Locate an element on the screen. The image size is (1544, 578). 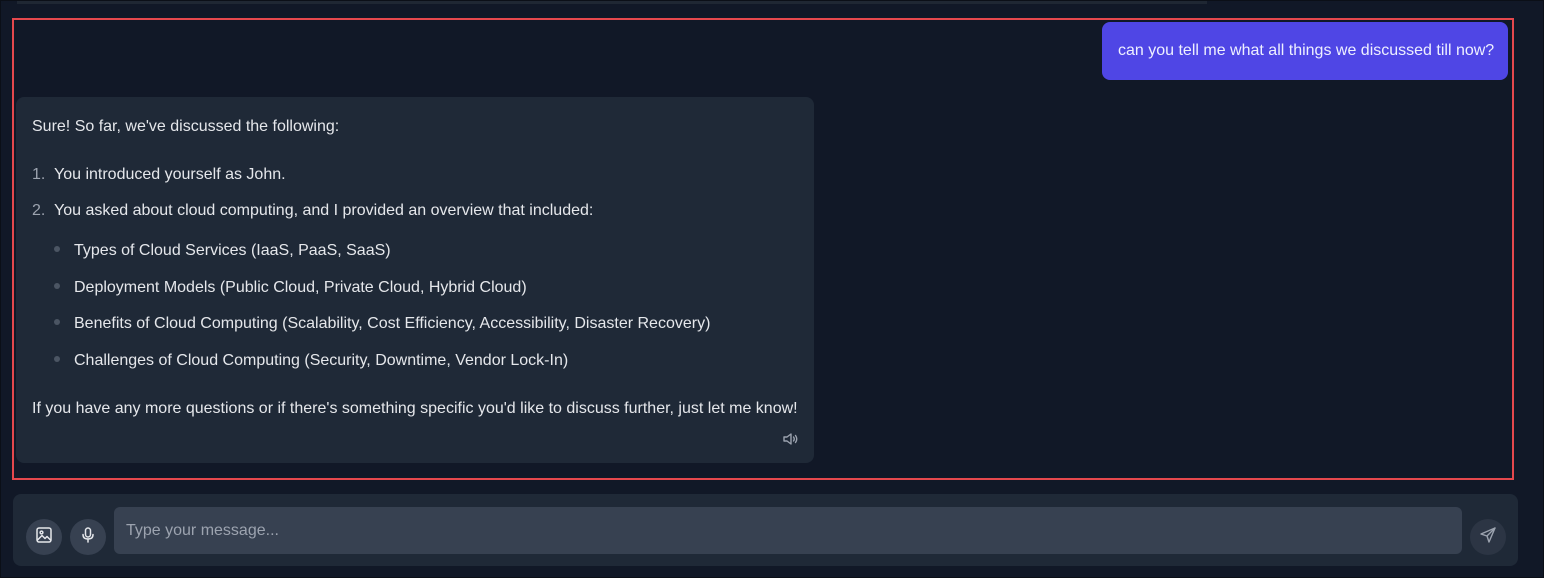
list-number: 2. is located at coordinates (39, 210).